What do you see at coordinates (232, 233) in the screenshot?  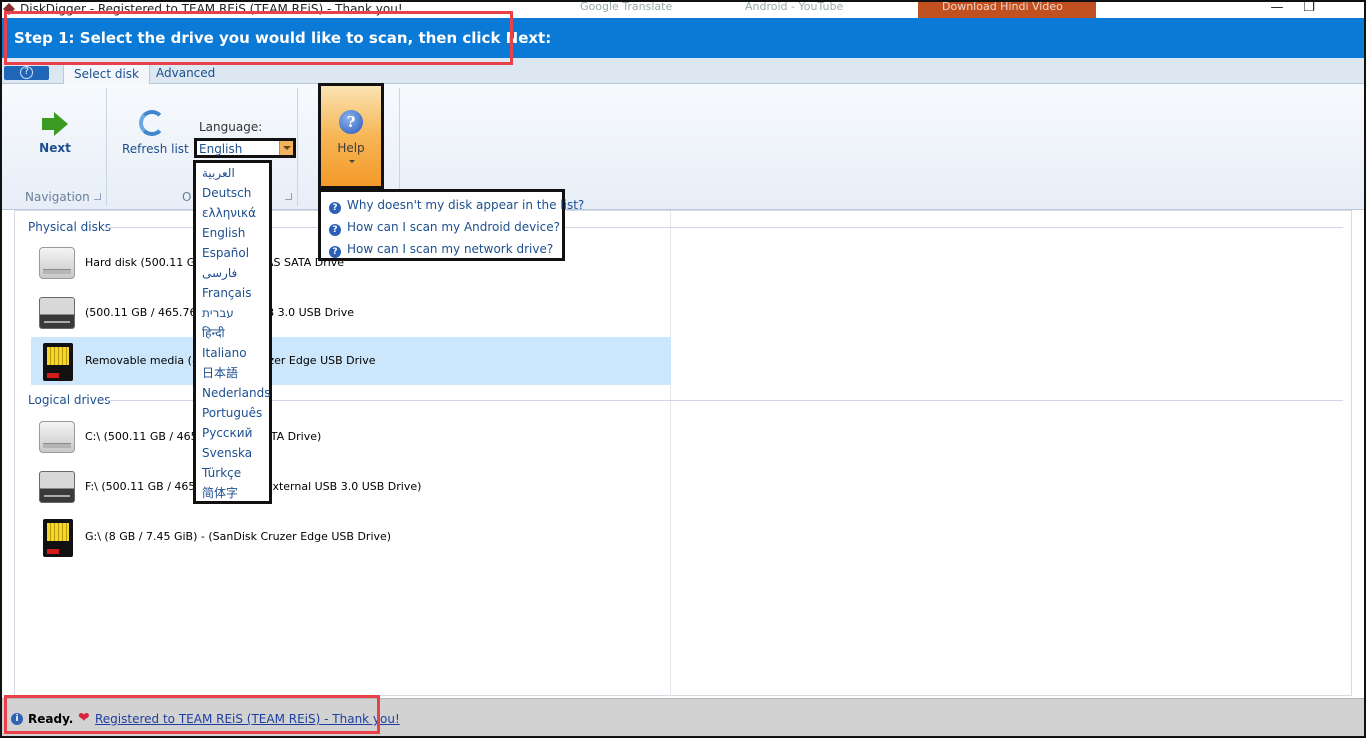 I see `language-option: English` at bounding box center [232, 233].